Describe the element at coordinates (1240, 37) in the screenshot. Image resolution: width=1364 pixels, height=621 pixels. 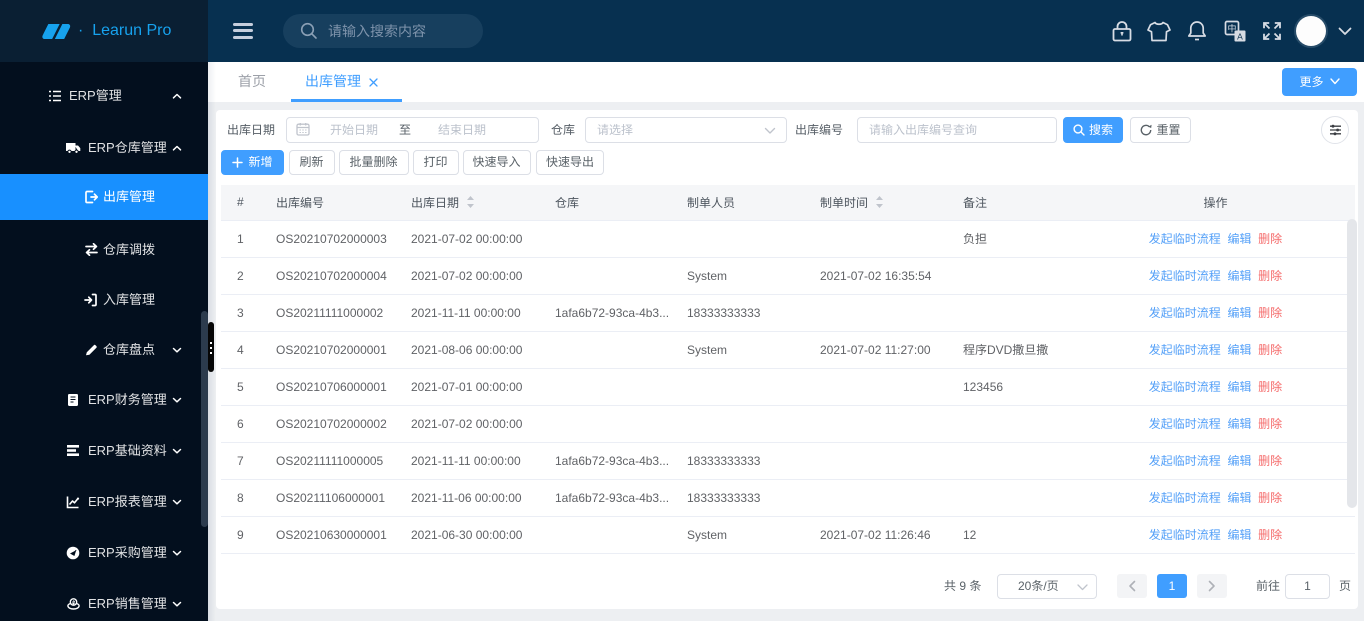
I see `svg-text: A` at that location.